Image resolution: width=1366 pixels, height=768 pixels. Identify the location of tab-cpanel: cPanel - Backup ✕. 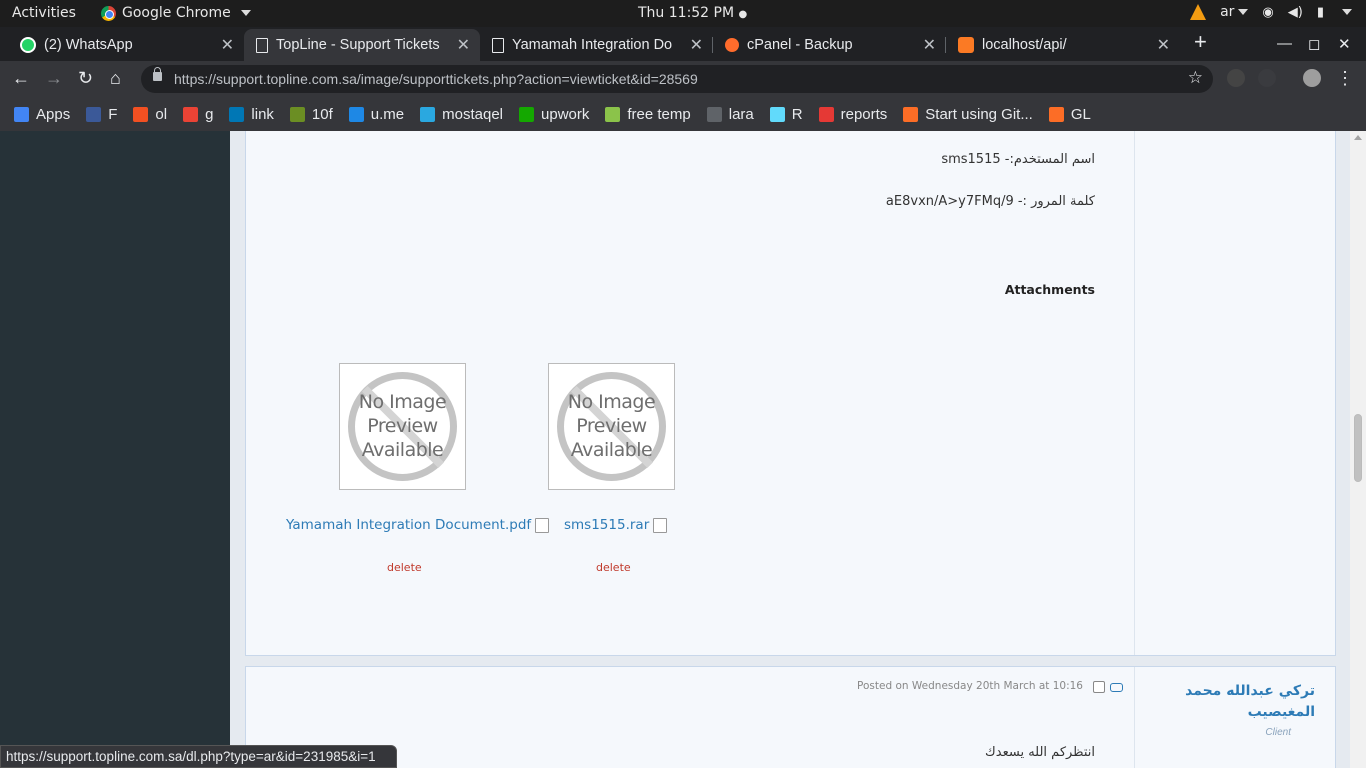
(829, 45).